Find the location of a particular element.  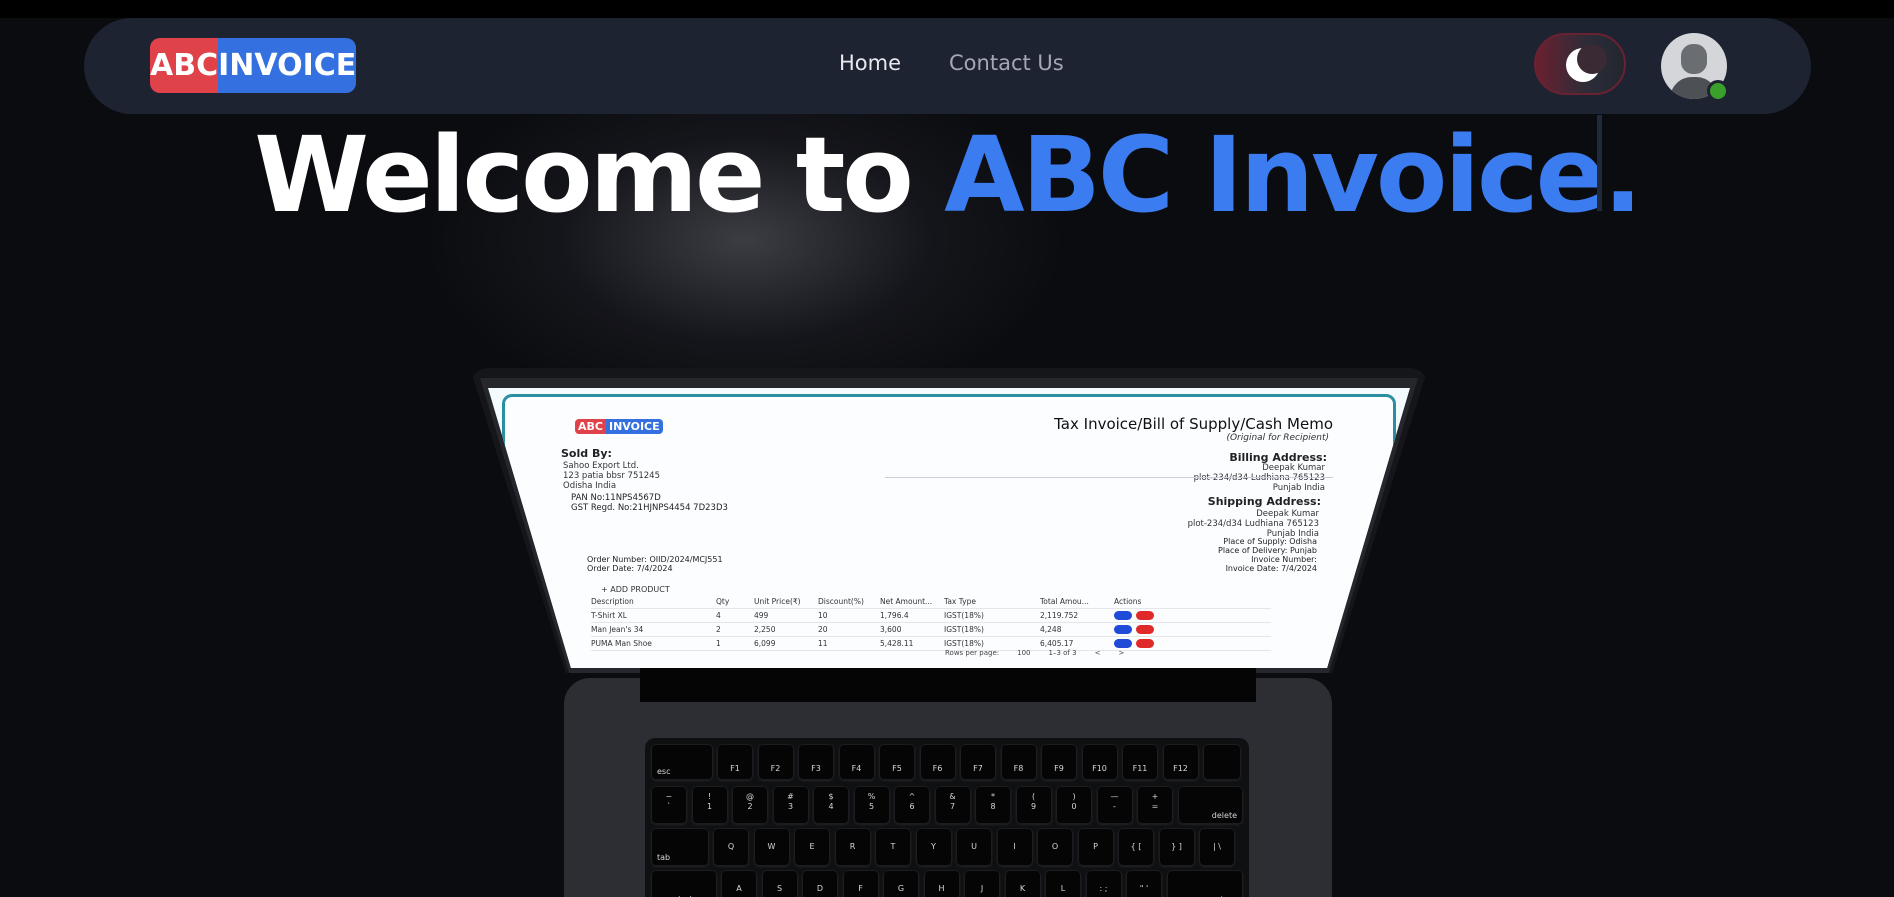

key-label: esc is located at coordinates (664, 771).